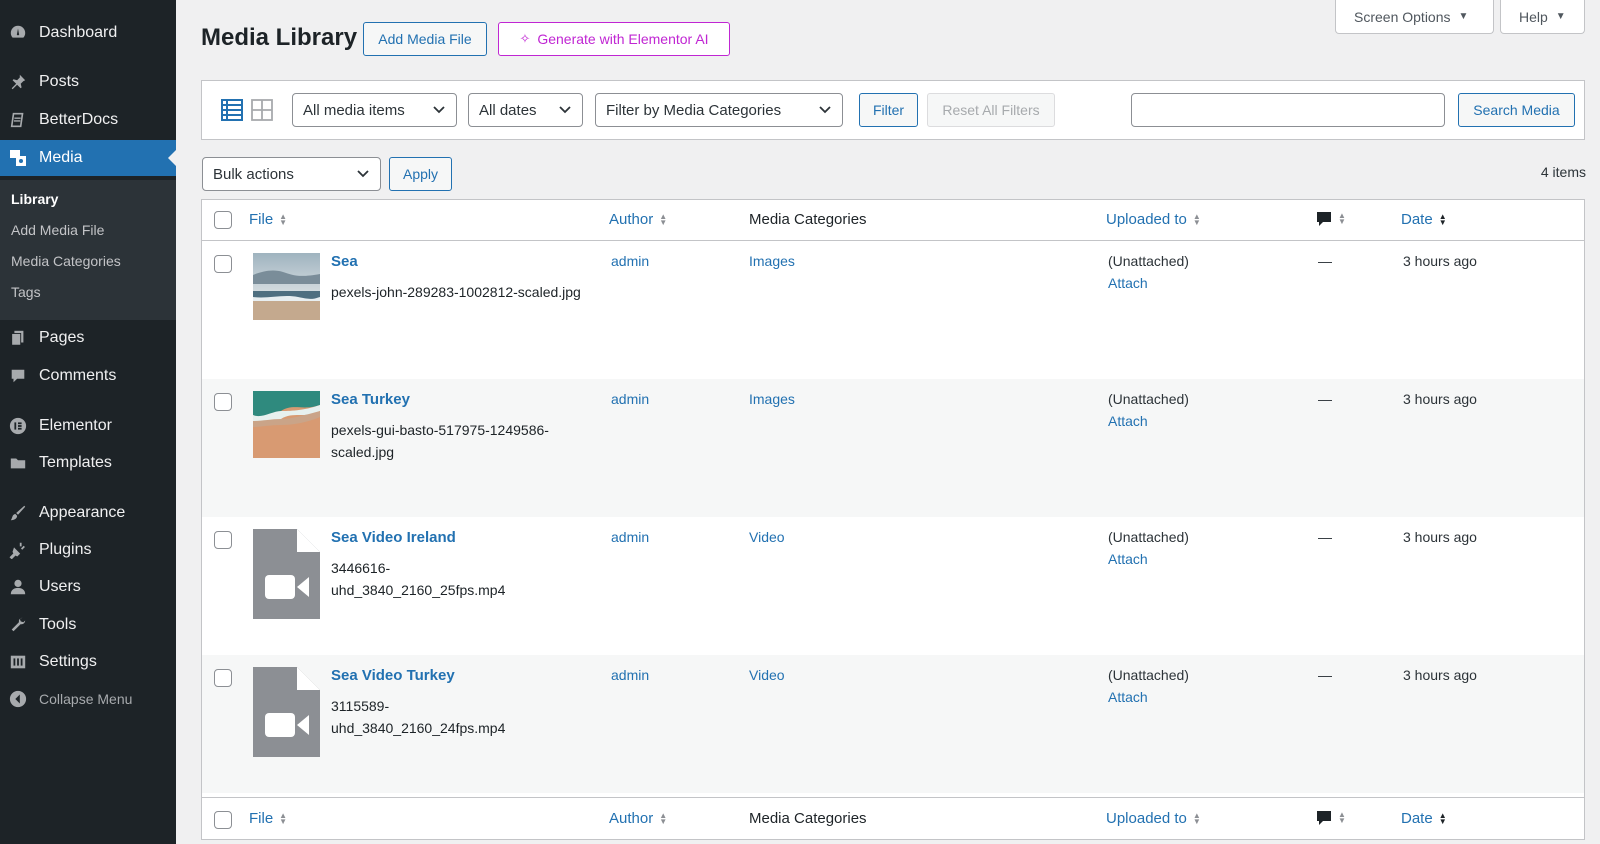 The width and height of the screenshot is (1600, 844). I want to click on media-title-link: Sea Video Ireland, so click(393, 537).